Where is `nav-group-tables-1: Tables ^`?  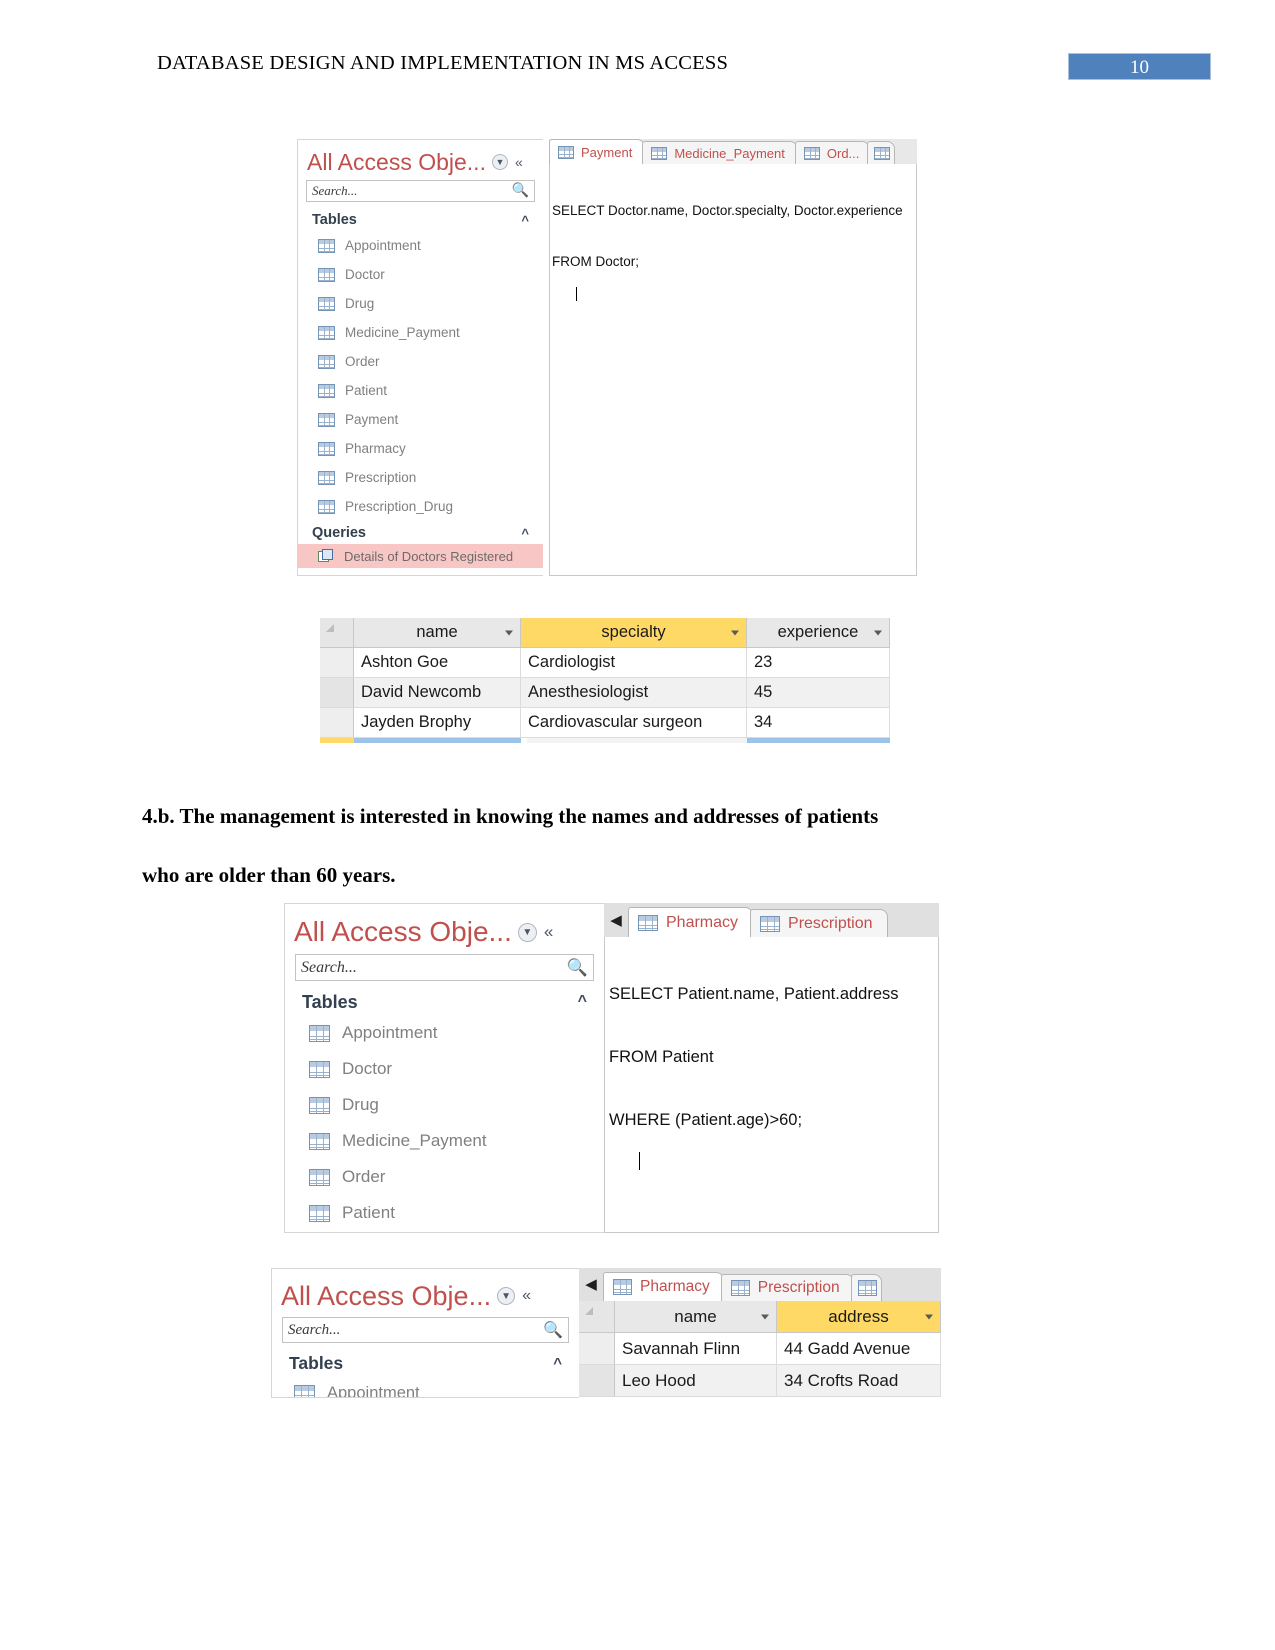 nav-group-tables-1: Tables ^ is located at coordinates (420, 220).